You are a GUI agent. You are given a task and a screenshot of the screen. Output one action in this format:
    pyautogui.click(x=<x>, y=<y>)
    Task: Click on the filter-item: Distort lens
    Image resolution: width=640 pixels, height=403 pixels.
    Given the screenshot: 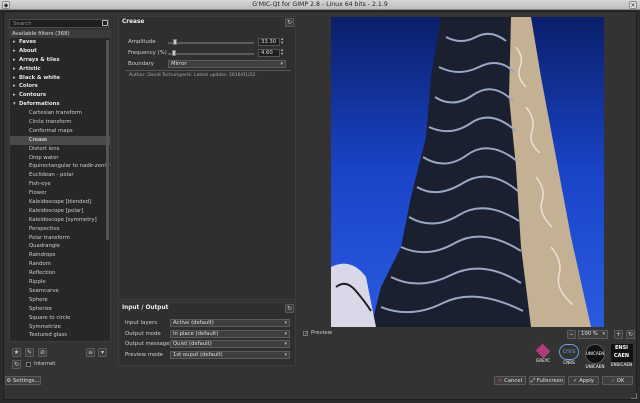 What is the action you would take?
    pyautogui.click(x=60, y=149)
    